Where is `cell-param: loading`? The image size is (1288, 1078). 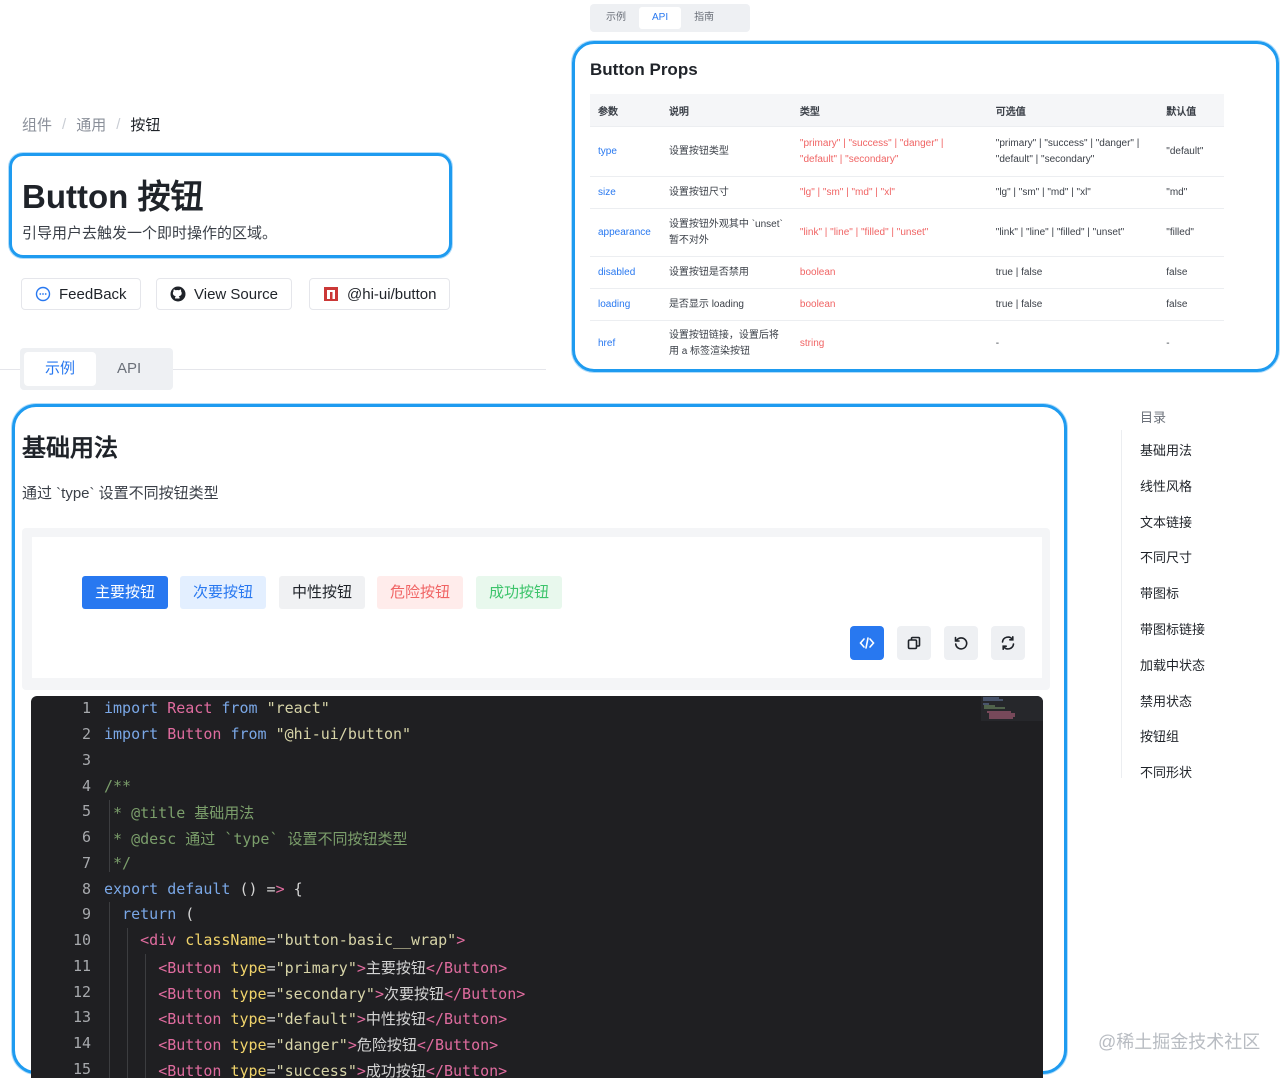
cell-param: loading is located at coordinates (625, 304).